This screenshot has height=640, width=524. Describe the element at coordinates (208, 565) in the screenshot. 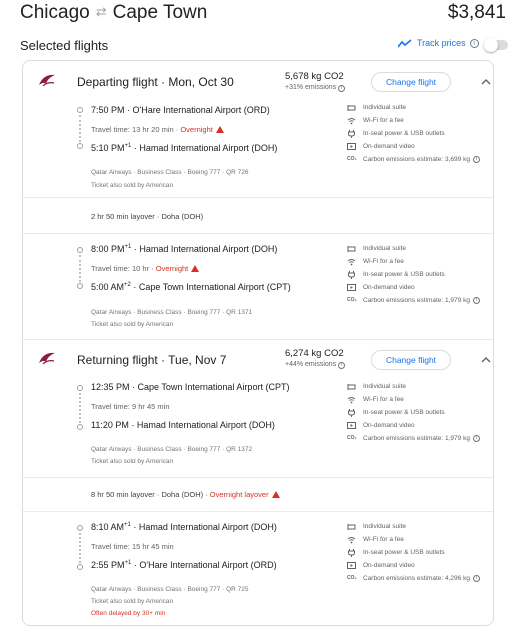

I see `ret-leg2-arr-airport: O'Hare International Airport (ORD)` at that location.